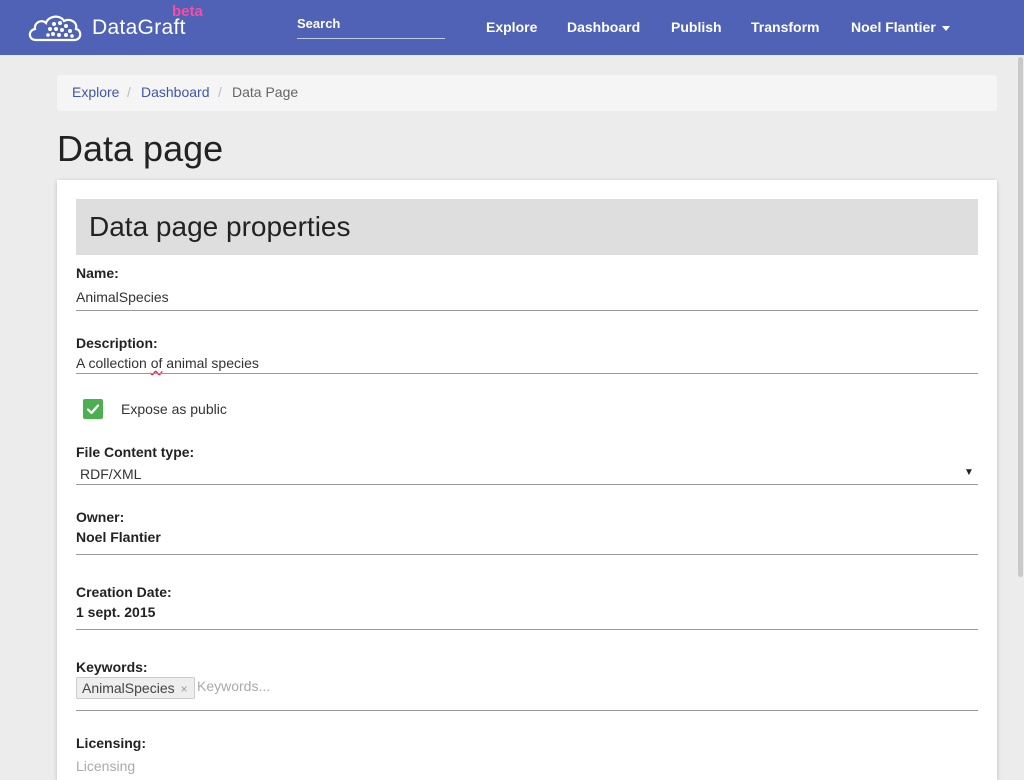  I want to click on nav-explore: Explore, so click(511, 27).